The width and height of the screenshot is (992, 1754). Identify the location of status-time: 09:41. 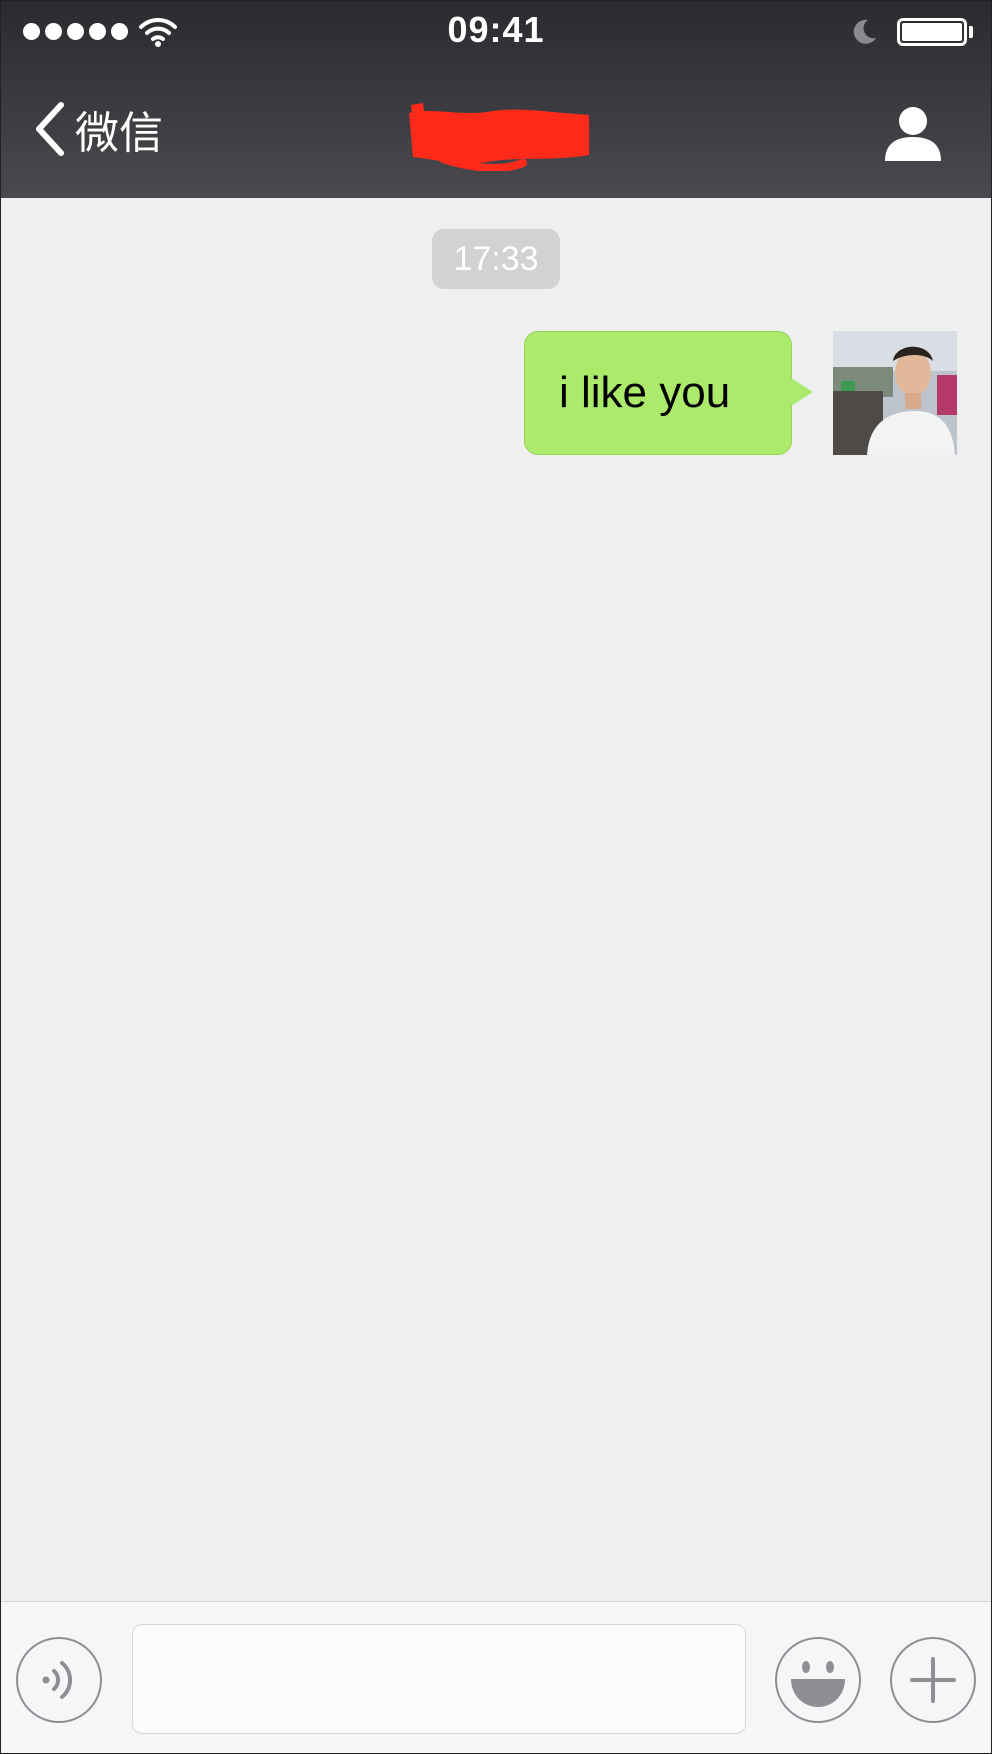
(496, 29).